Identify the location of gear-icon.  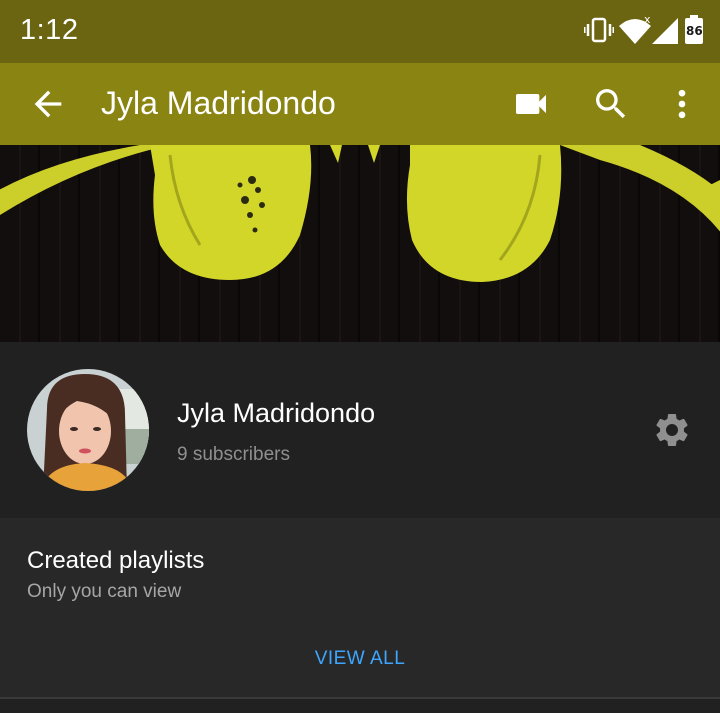
(672, 430).